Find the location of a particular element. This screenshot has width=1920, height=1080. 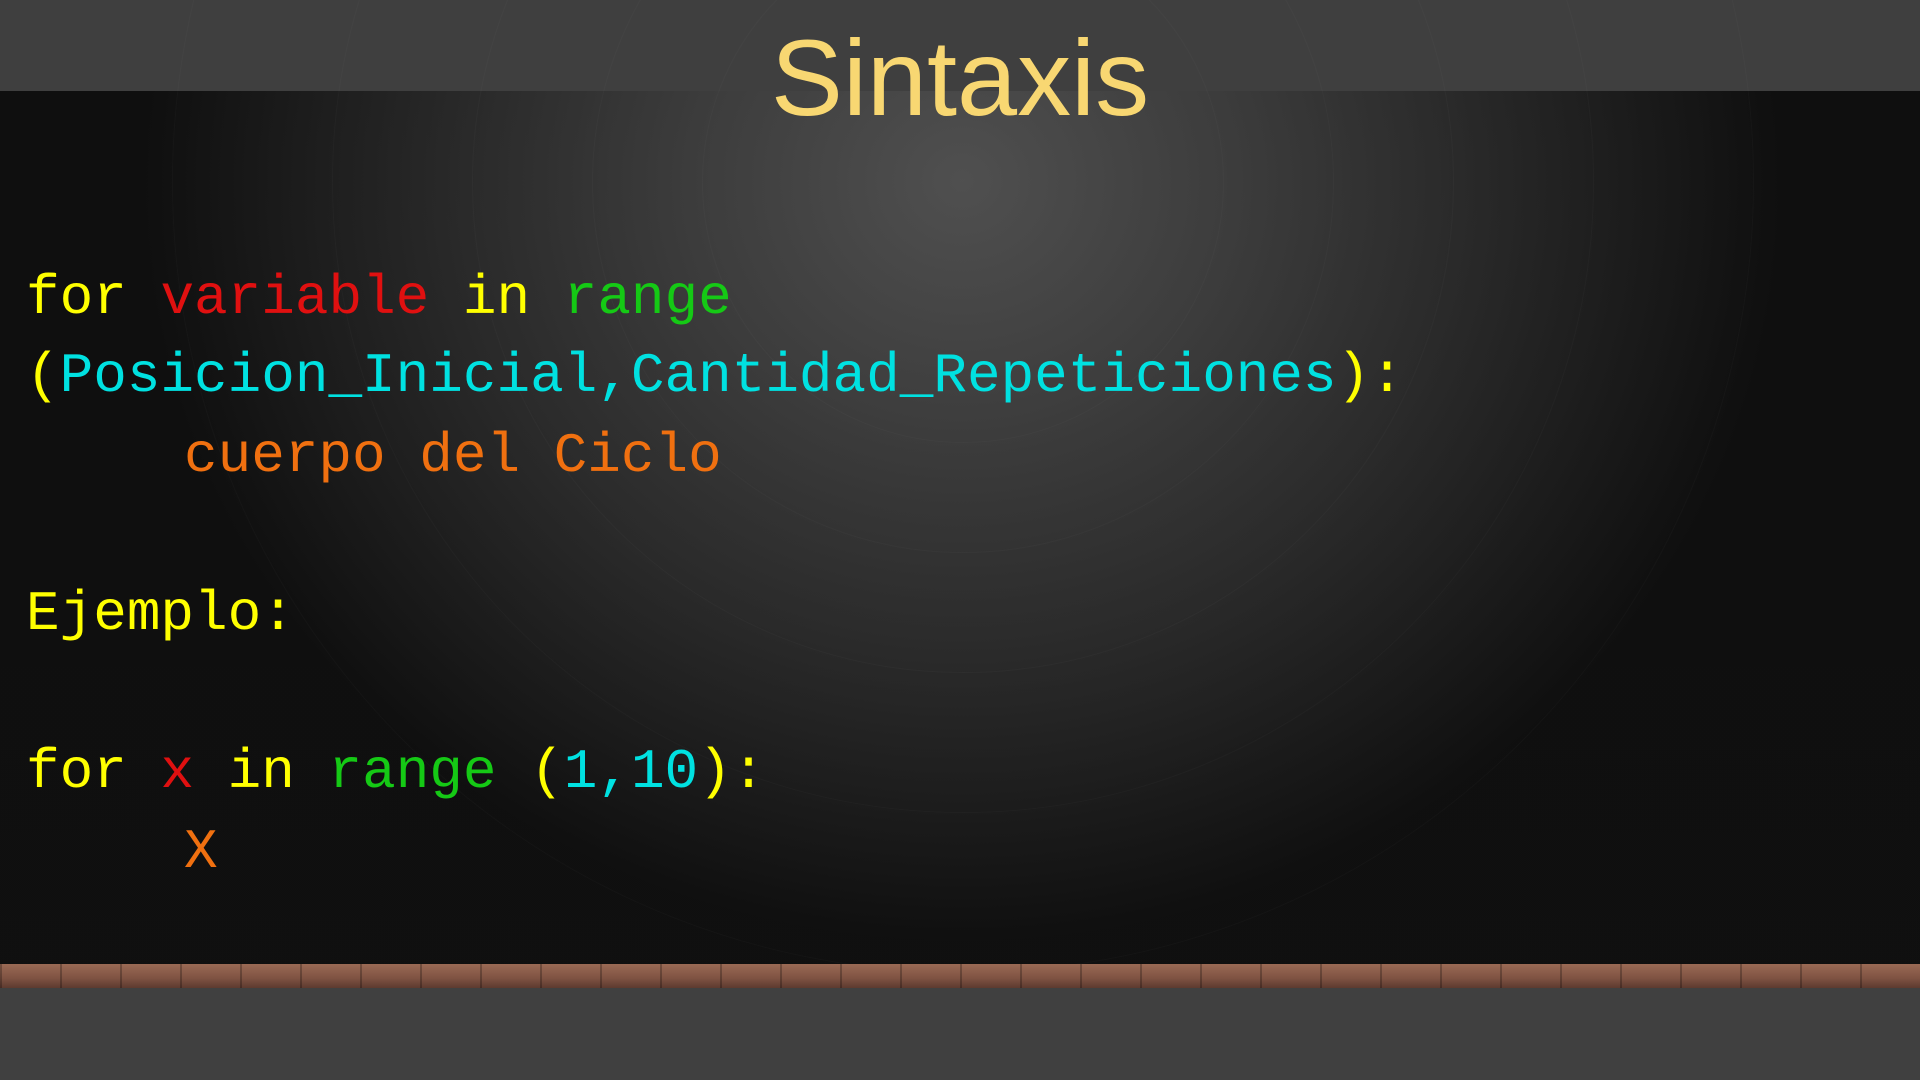

example-close-paren-colon: ): is located at coordinates (732, 772).